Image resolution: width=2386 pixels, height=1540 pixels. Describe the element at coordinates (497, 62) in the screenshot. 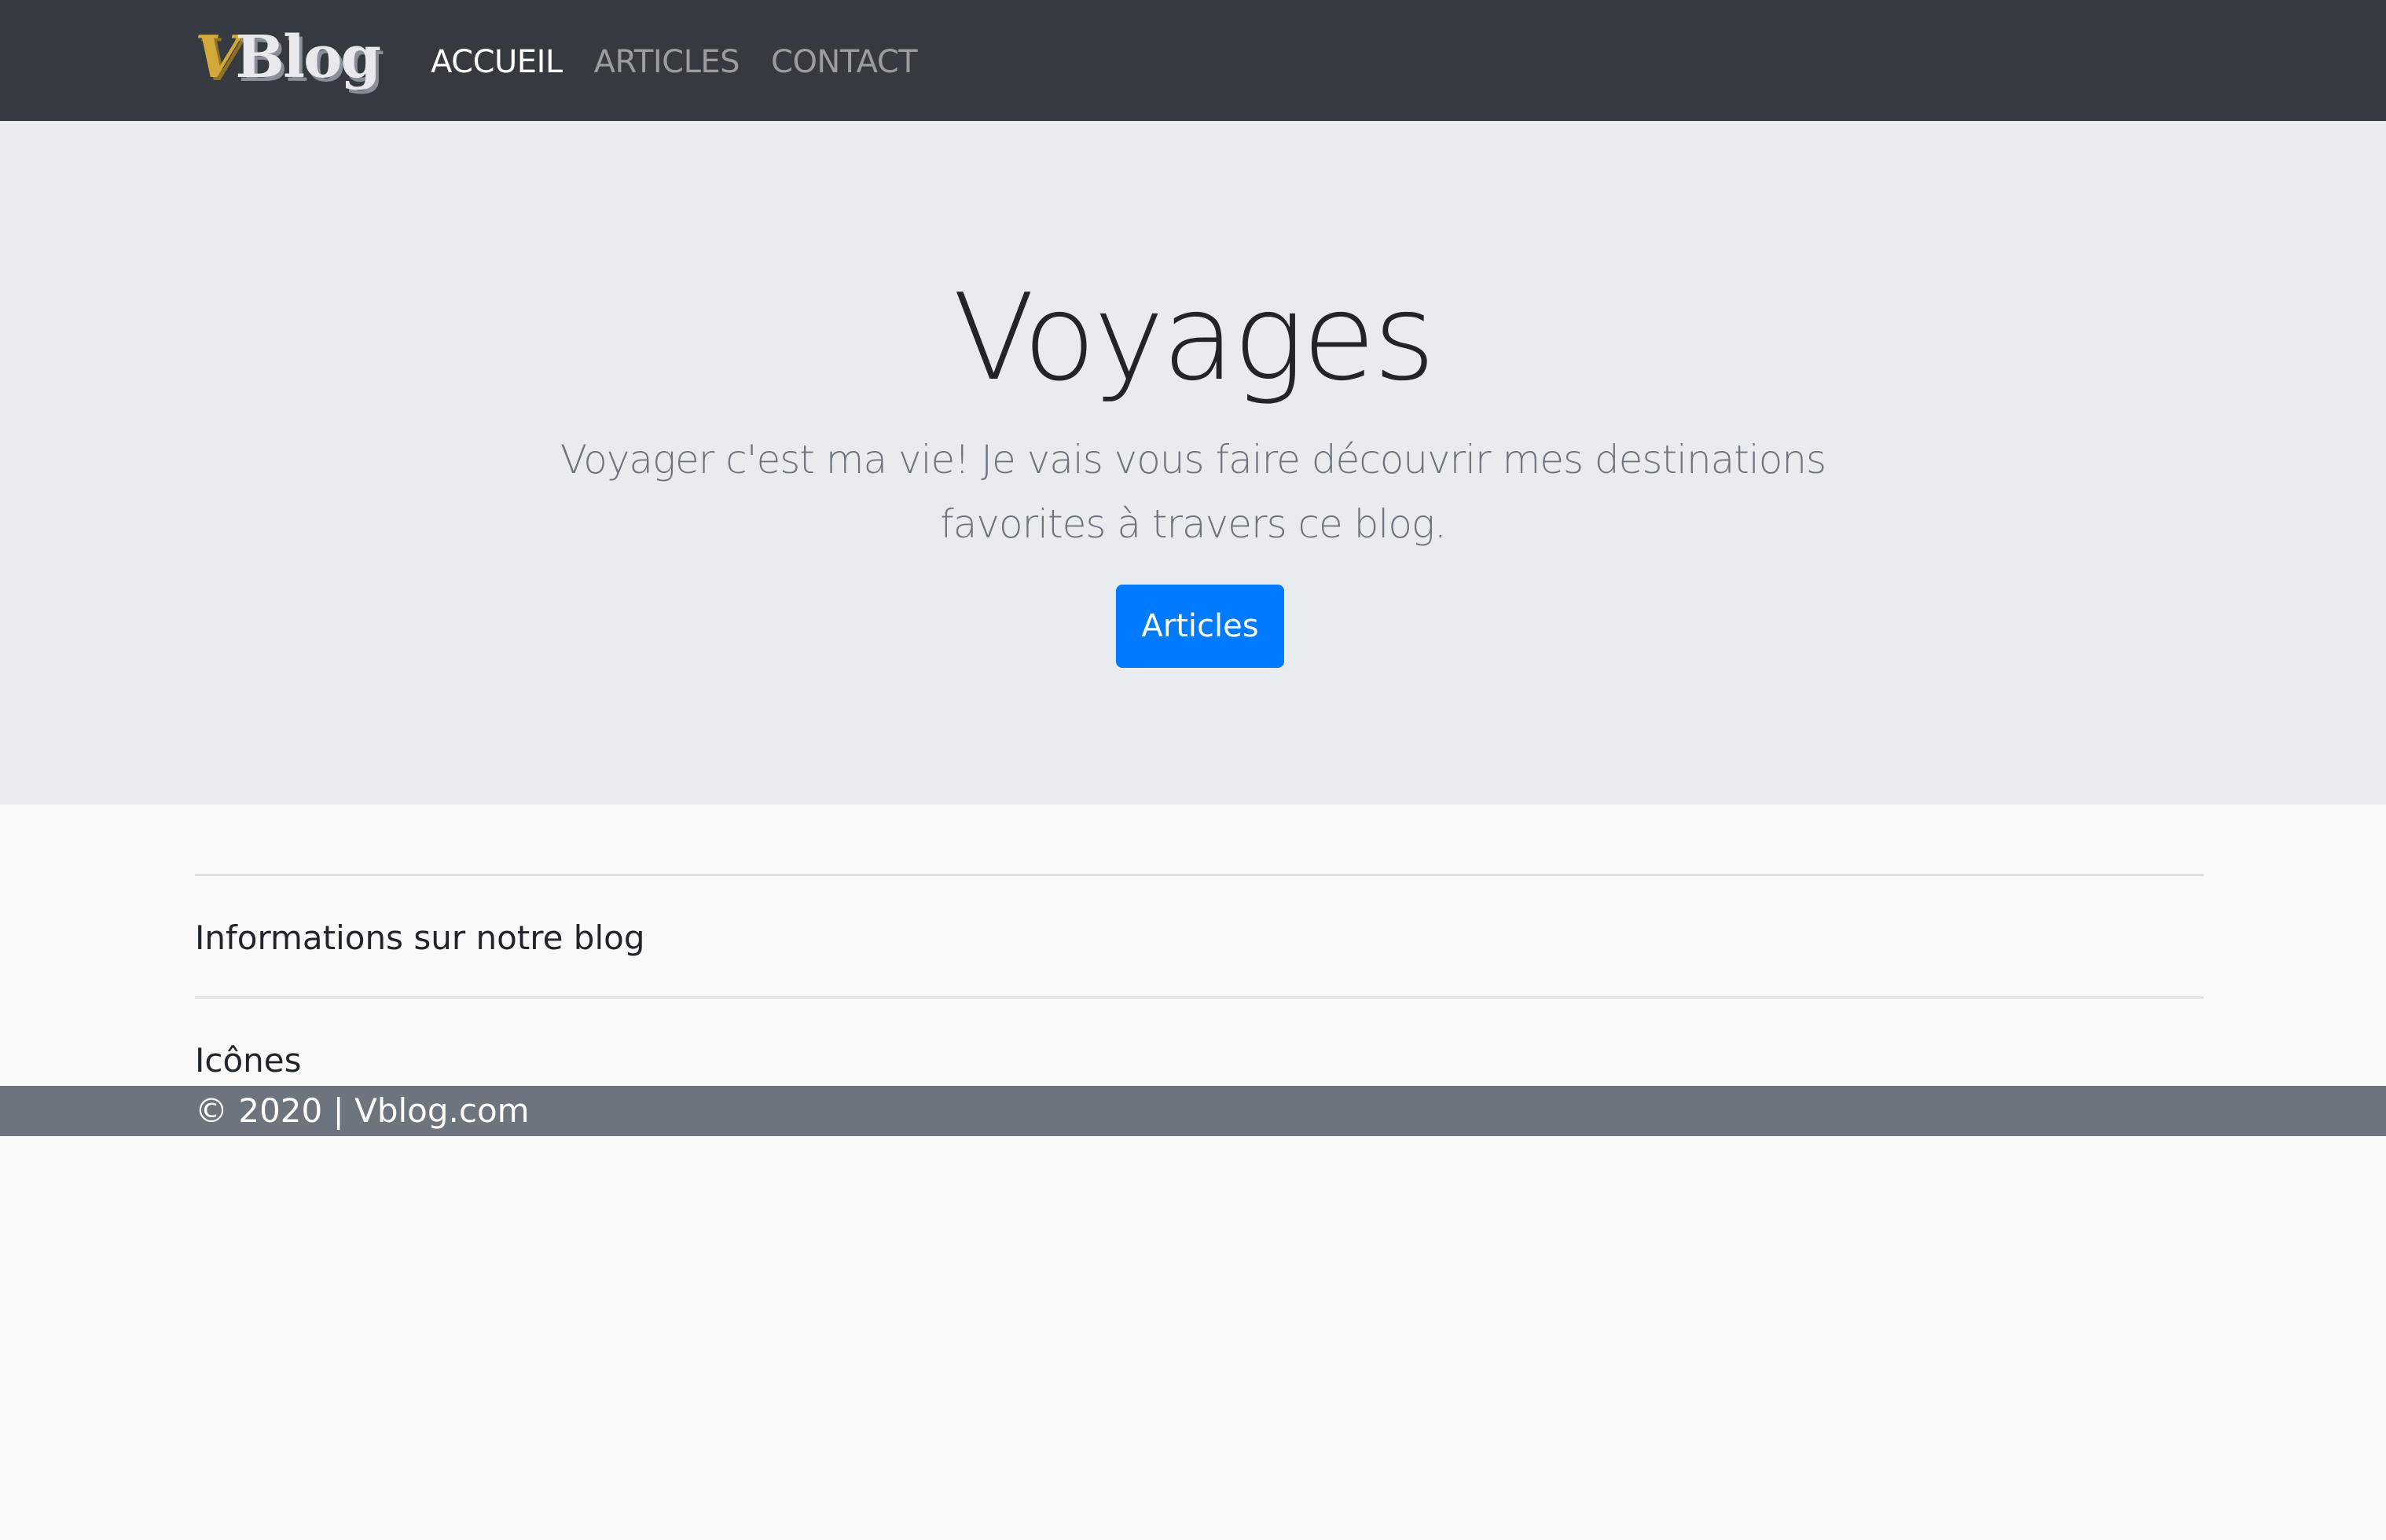

I see `nav-link-accueil: ACCUEIL` at that location.